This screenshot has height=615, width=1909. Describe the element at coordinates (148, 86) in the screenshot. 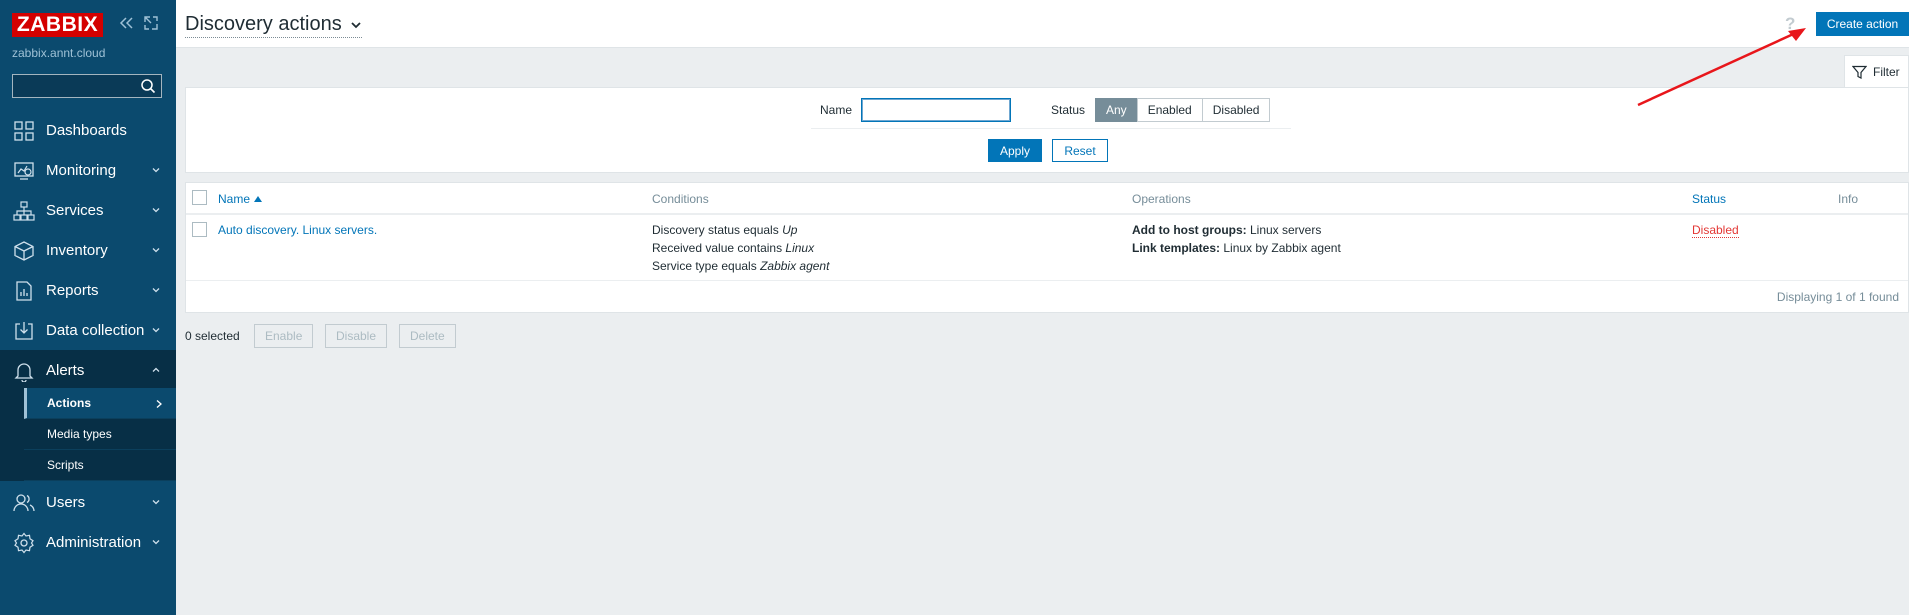

I see `search-icon` at that location.